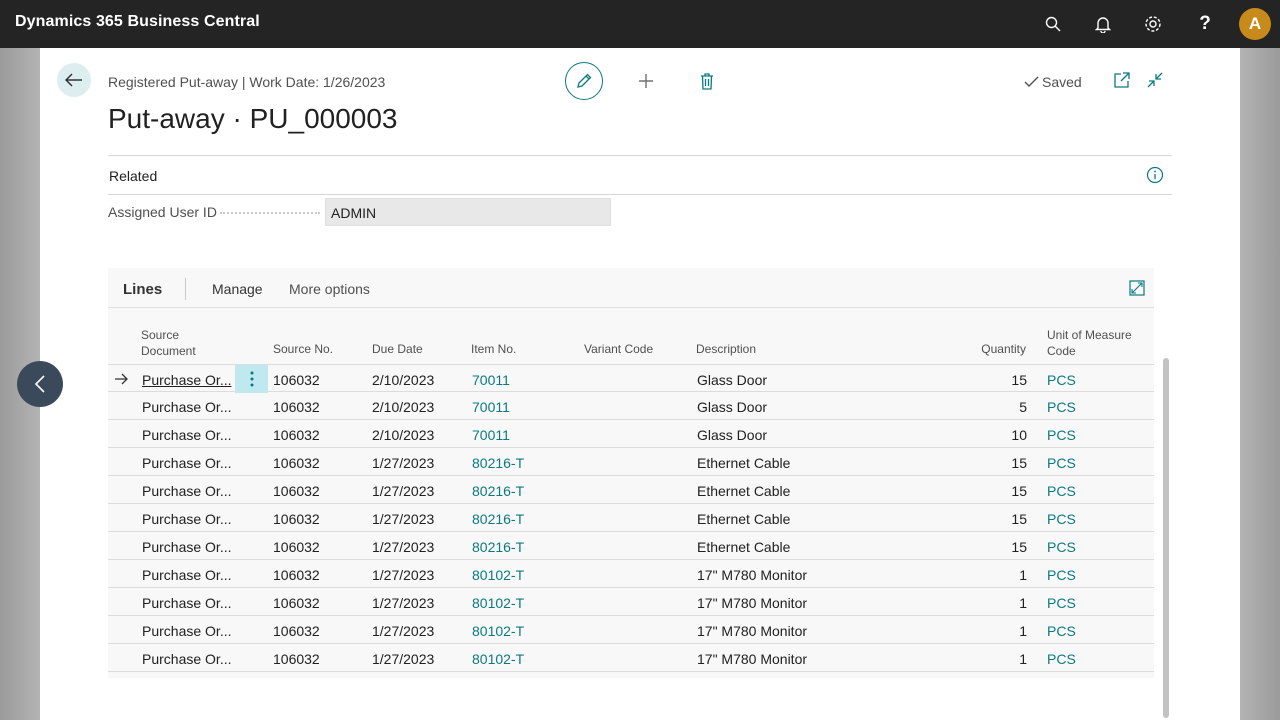  What do you see at coordinates (646, 81) in the screenshot?
I see `add-button` at bounding box center [646, 81].